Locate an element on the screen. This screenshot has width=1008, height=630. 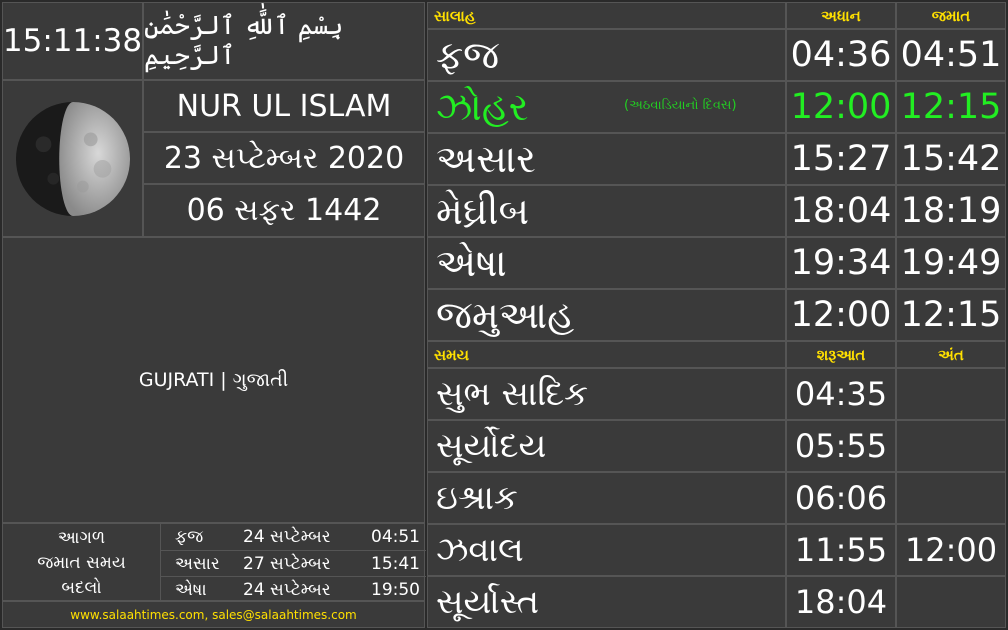
time-row: સૂર્યાસ્ત 18:04 is located at coordinates (716, 602).